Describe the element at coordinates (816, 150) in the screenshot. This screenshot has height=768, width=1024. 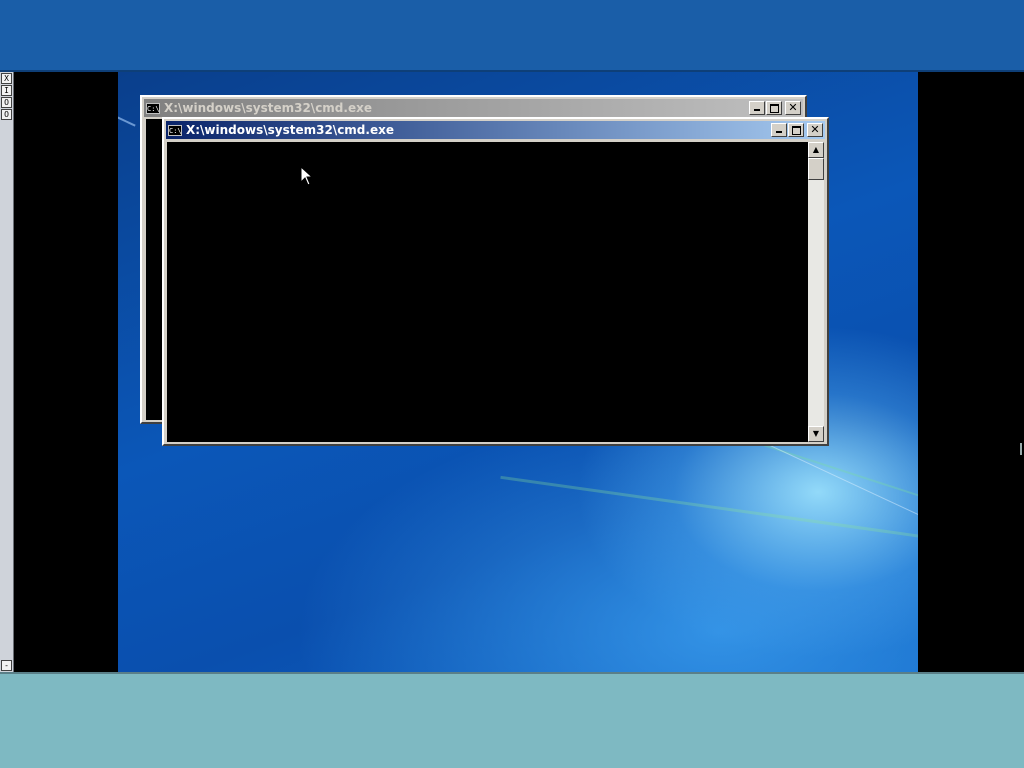
I see `scroll-up-arrow-icon: ▲` at that location.